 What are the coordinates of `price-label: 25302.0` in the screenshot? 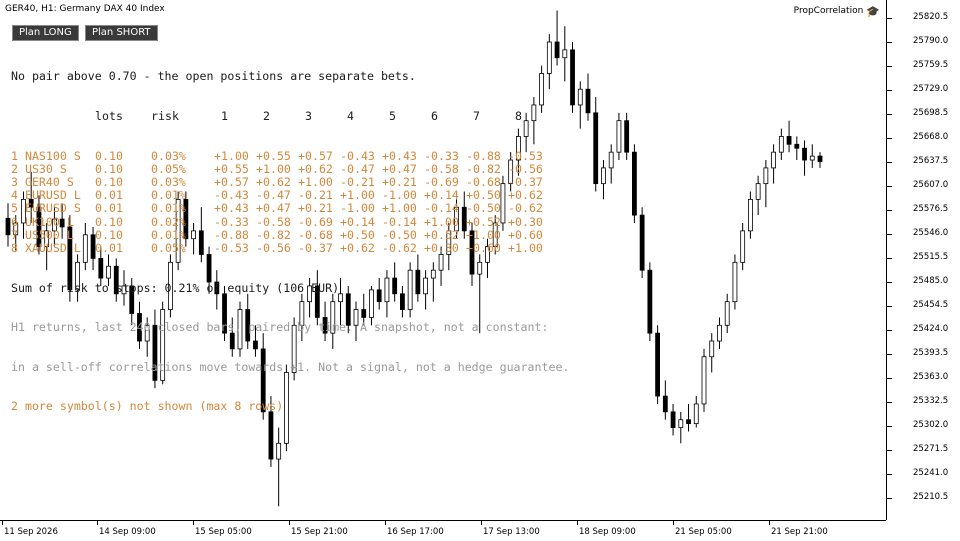 It's located at (931, 425).